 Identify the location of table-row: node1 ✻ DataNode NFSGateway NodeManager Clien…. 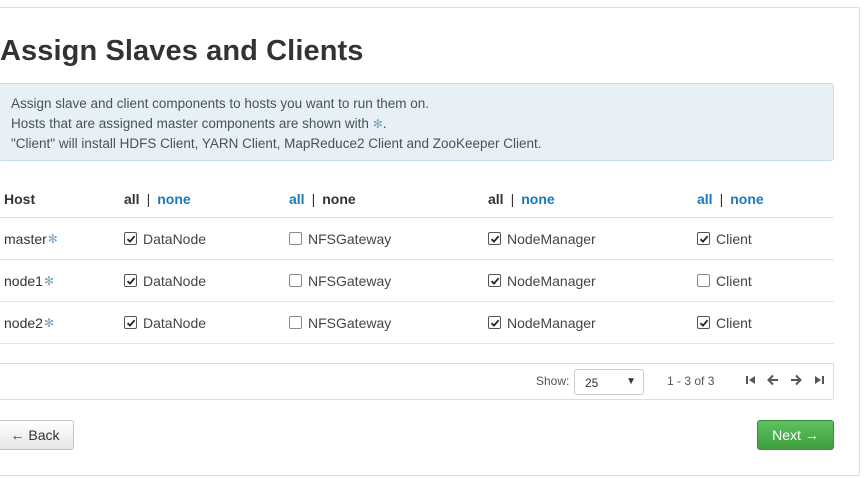
(417, 281).